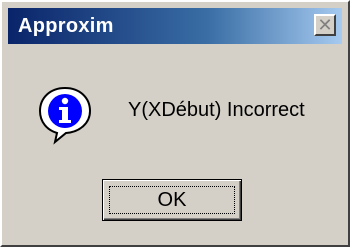 The height and width of the screenshot is (247, 350). I want to click on title-bar: Approxim ✕, so click(175, 26).